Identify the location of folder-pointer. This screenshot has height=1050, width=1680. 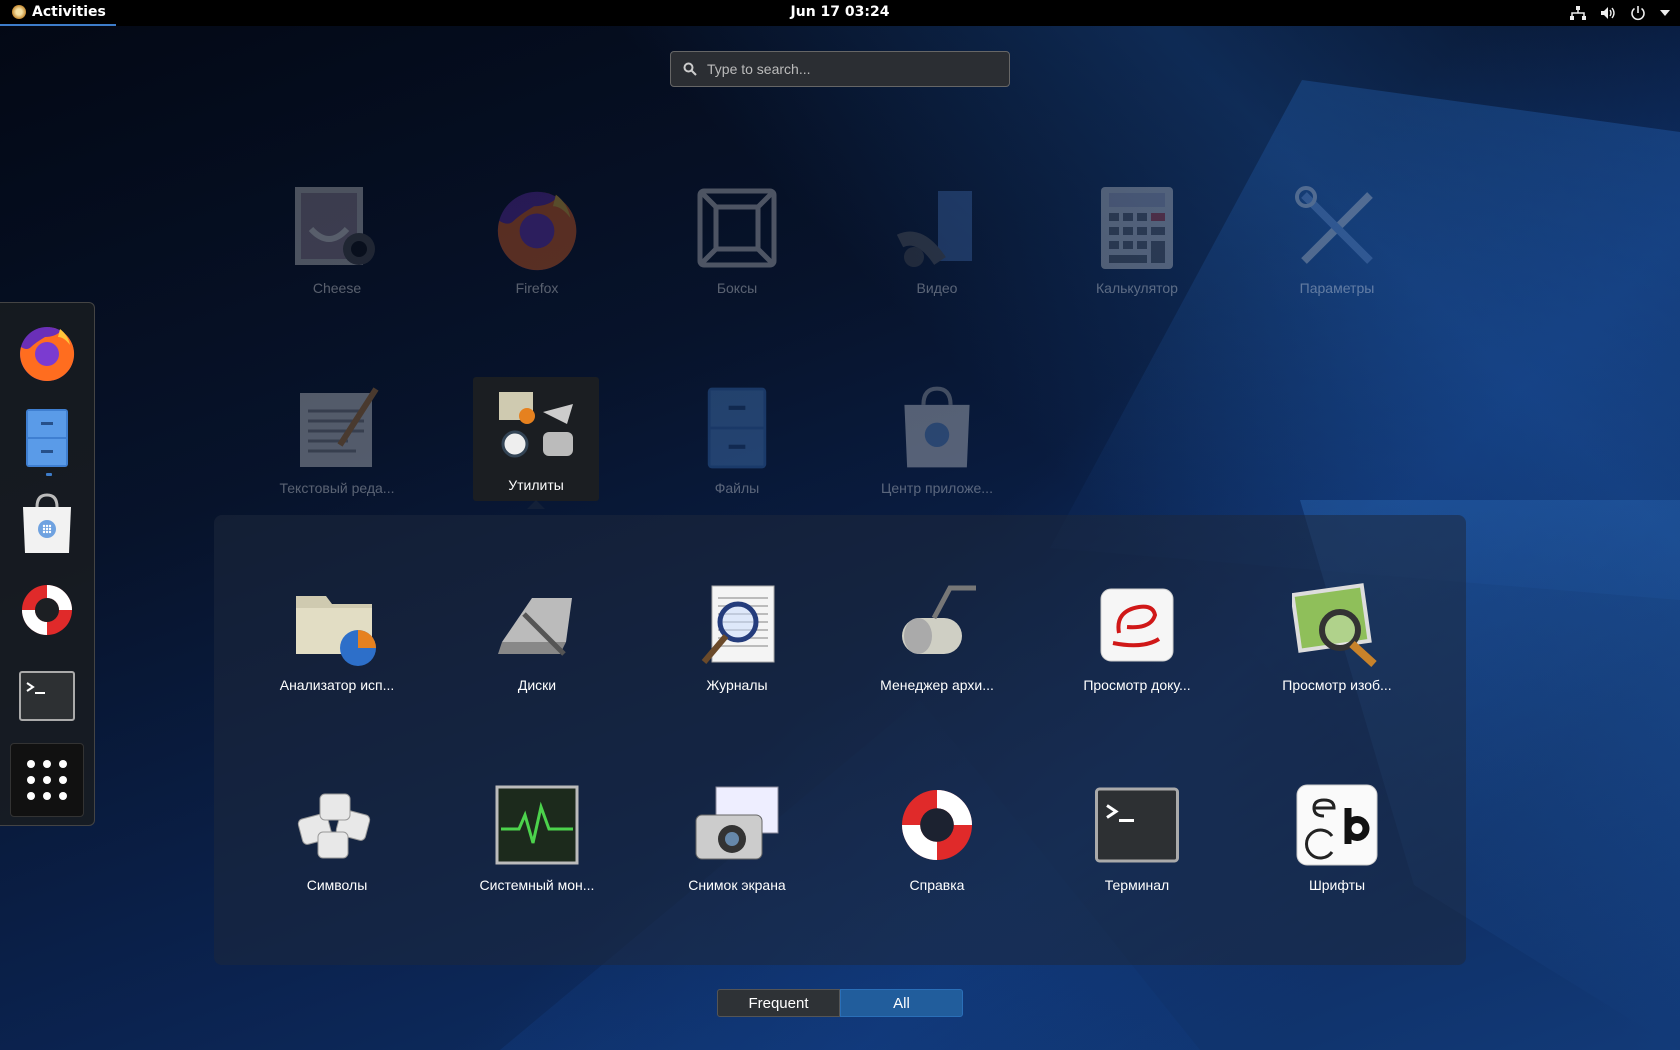
(536, 504).